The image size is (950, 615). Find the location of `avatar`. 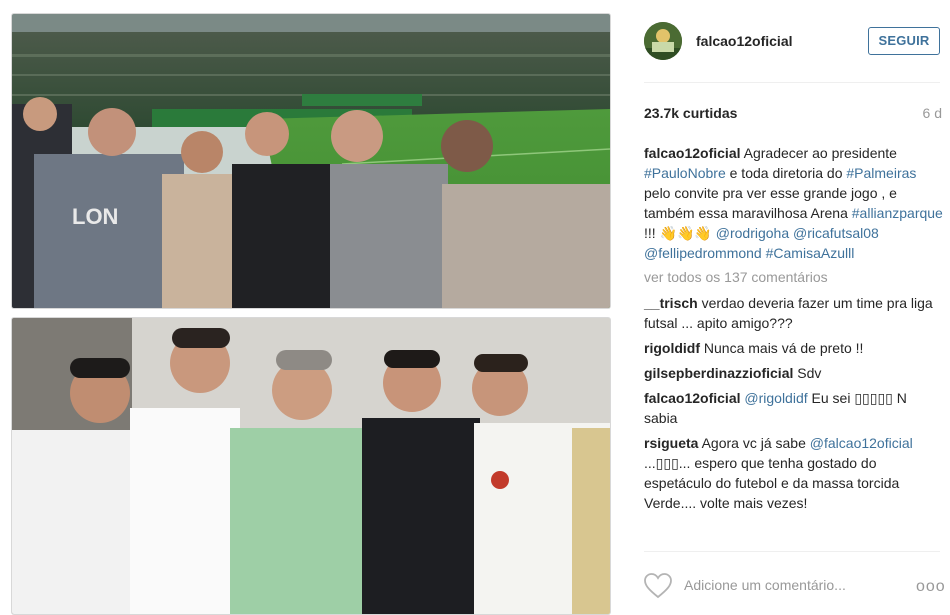

avatar is located at coordinates (663, 41).